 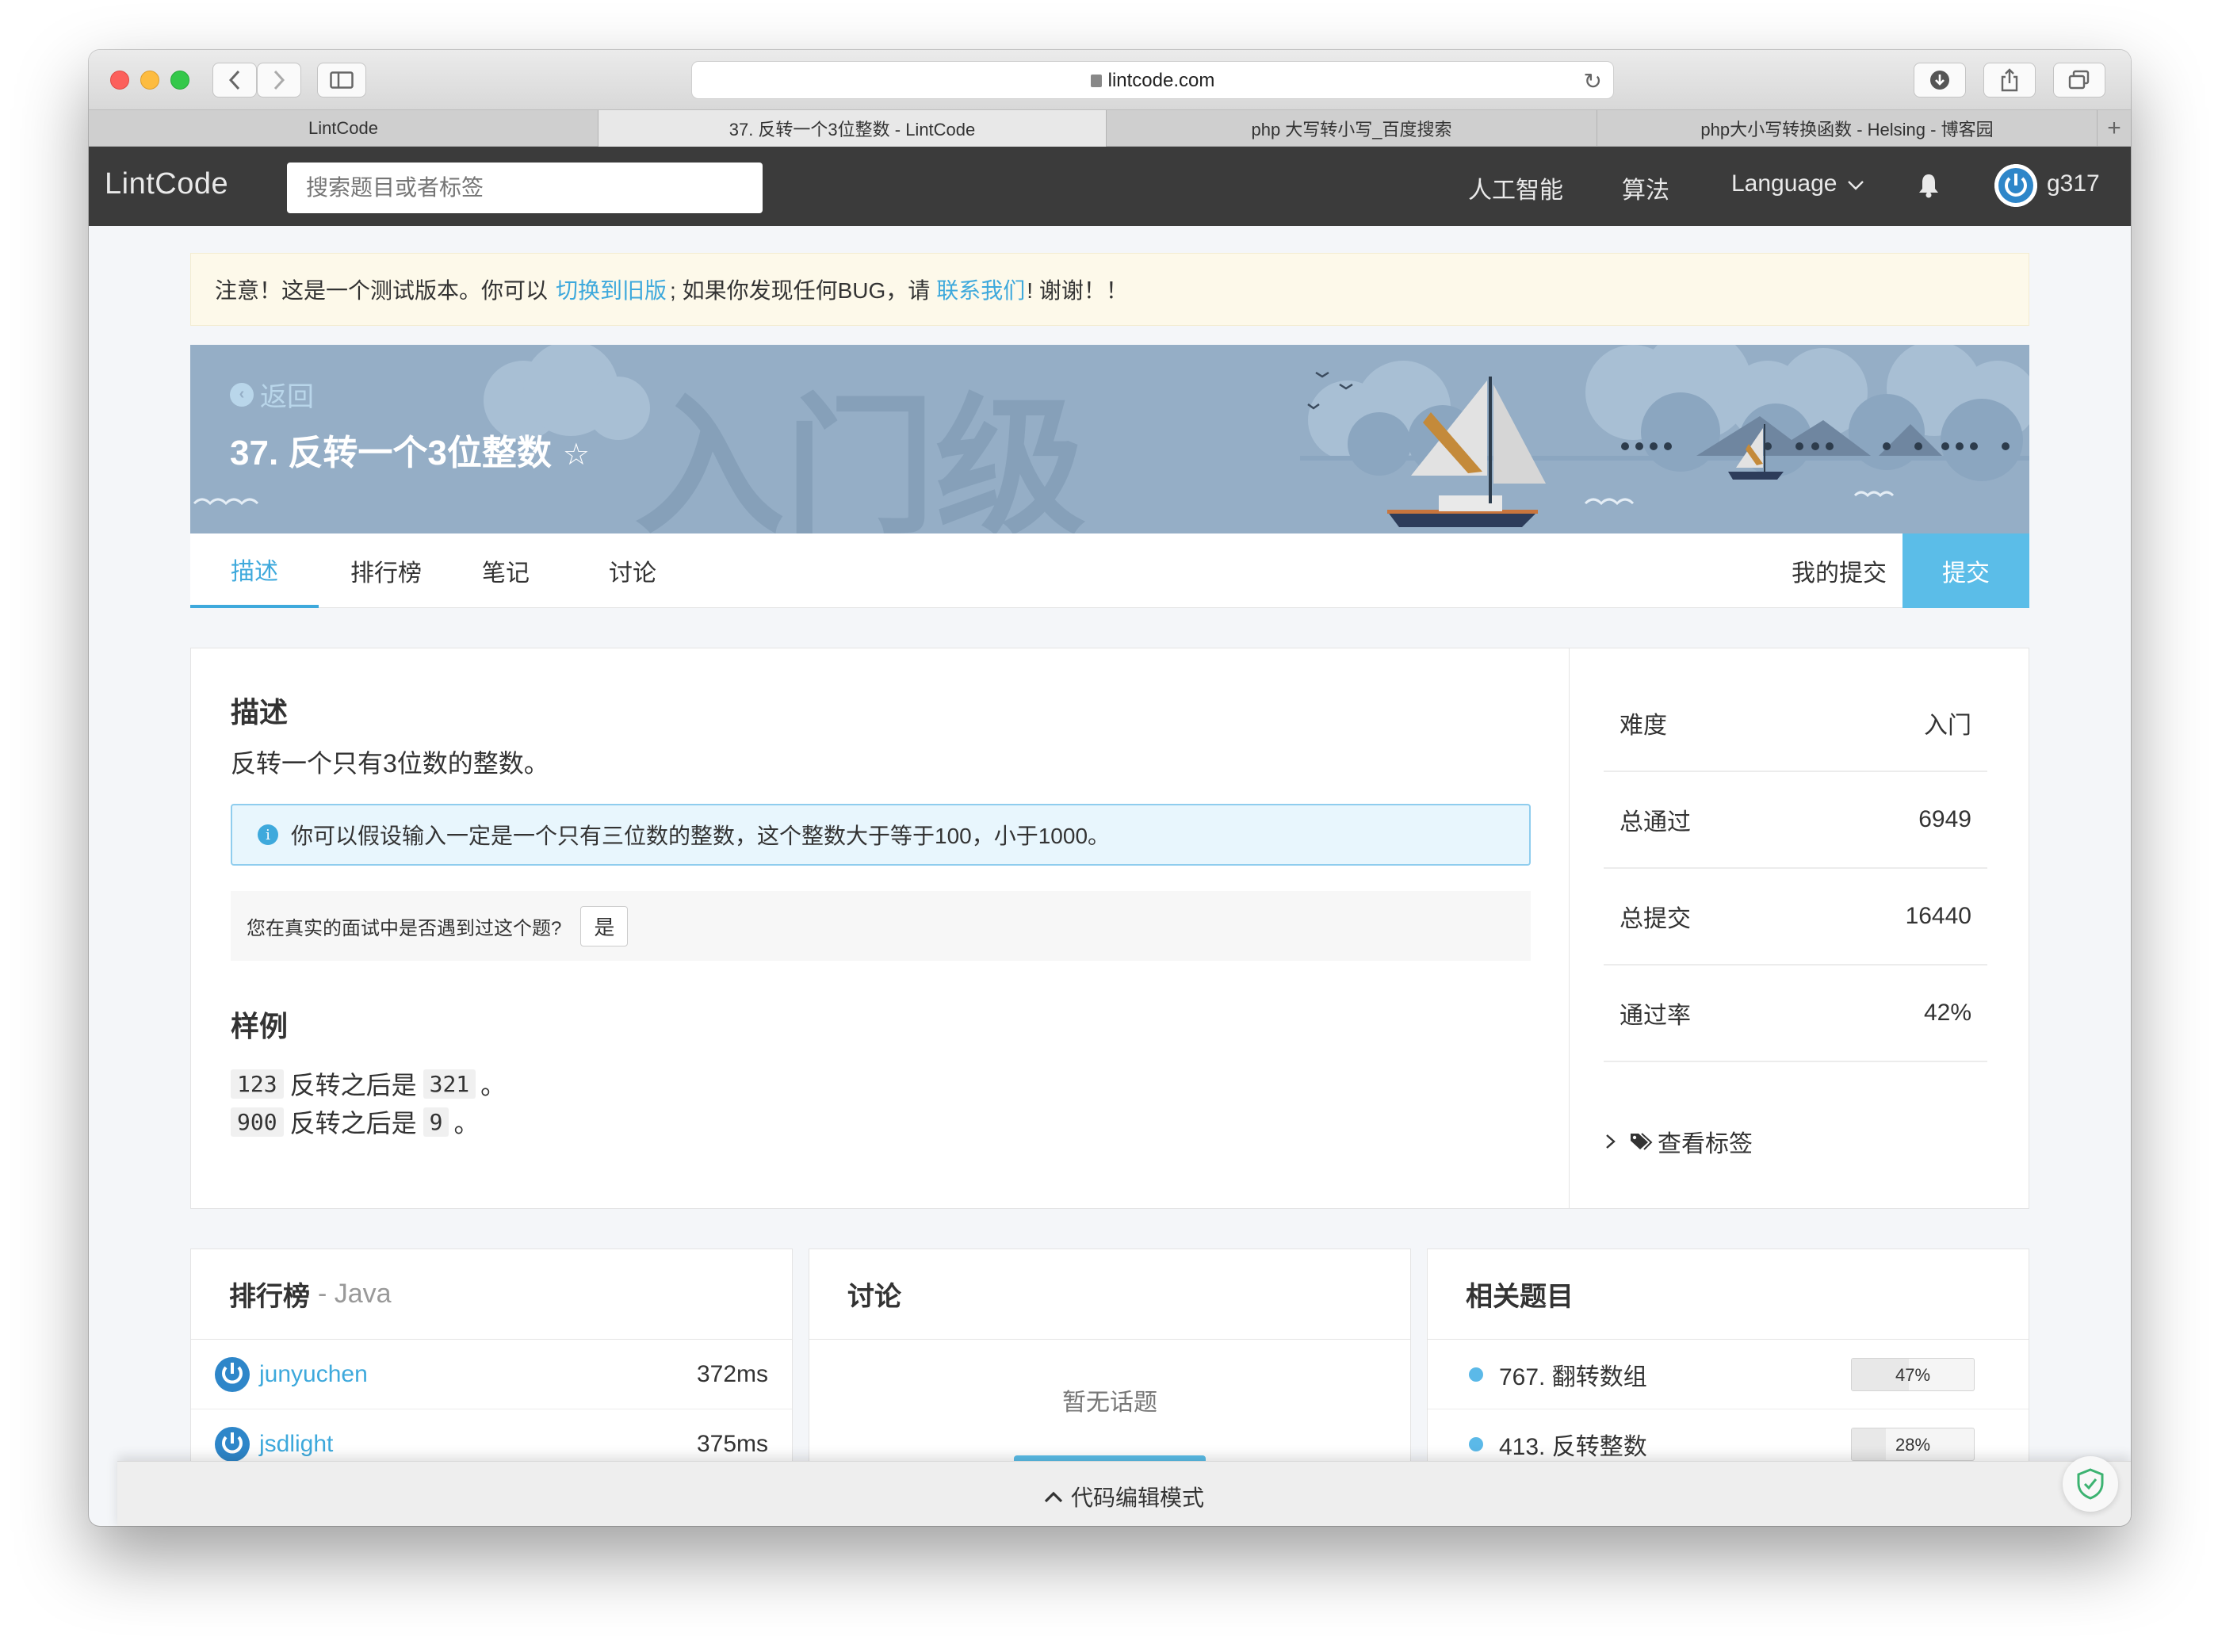 I want to click on stat-total-accepted: 总通过 6949, so click(x=1796, y=821).